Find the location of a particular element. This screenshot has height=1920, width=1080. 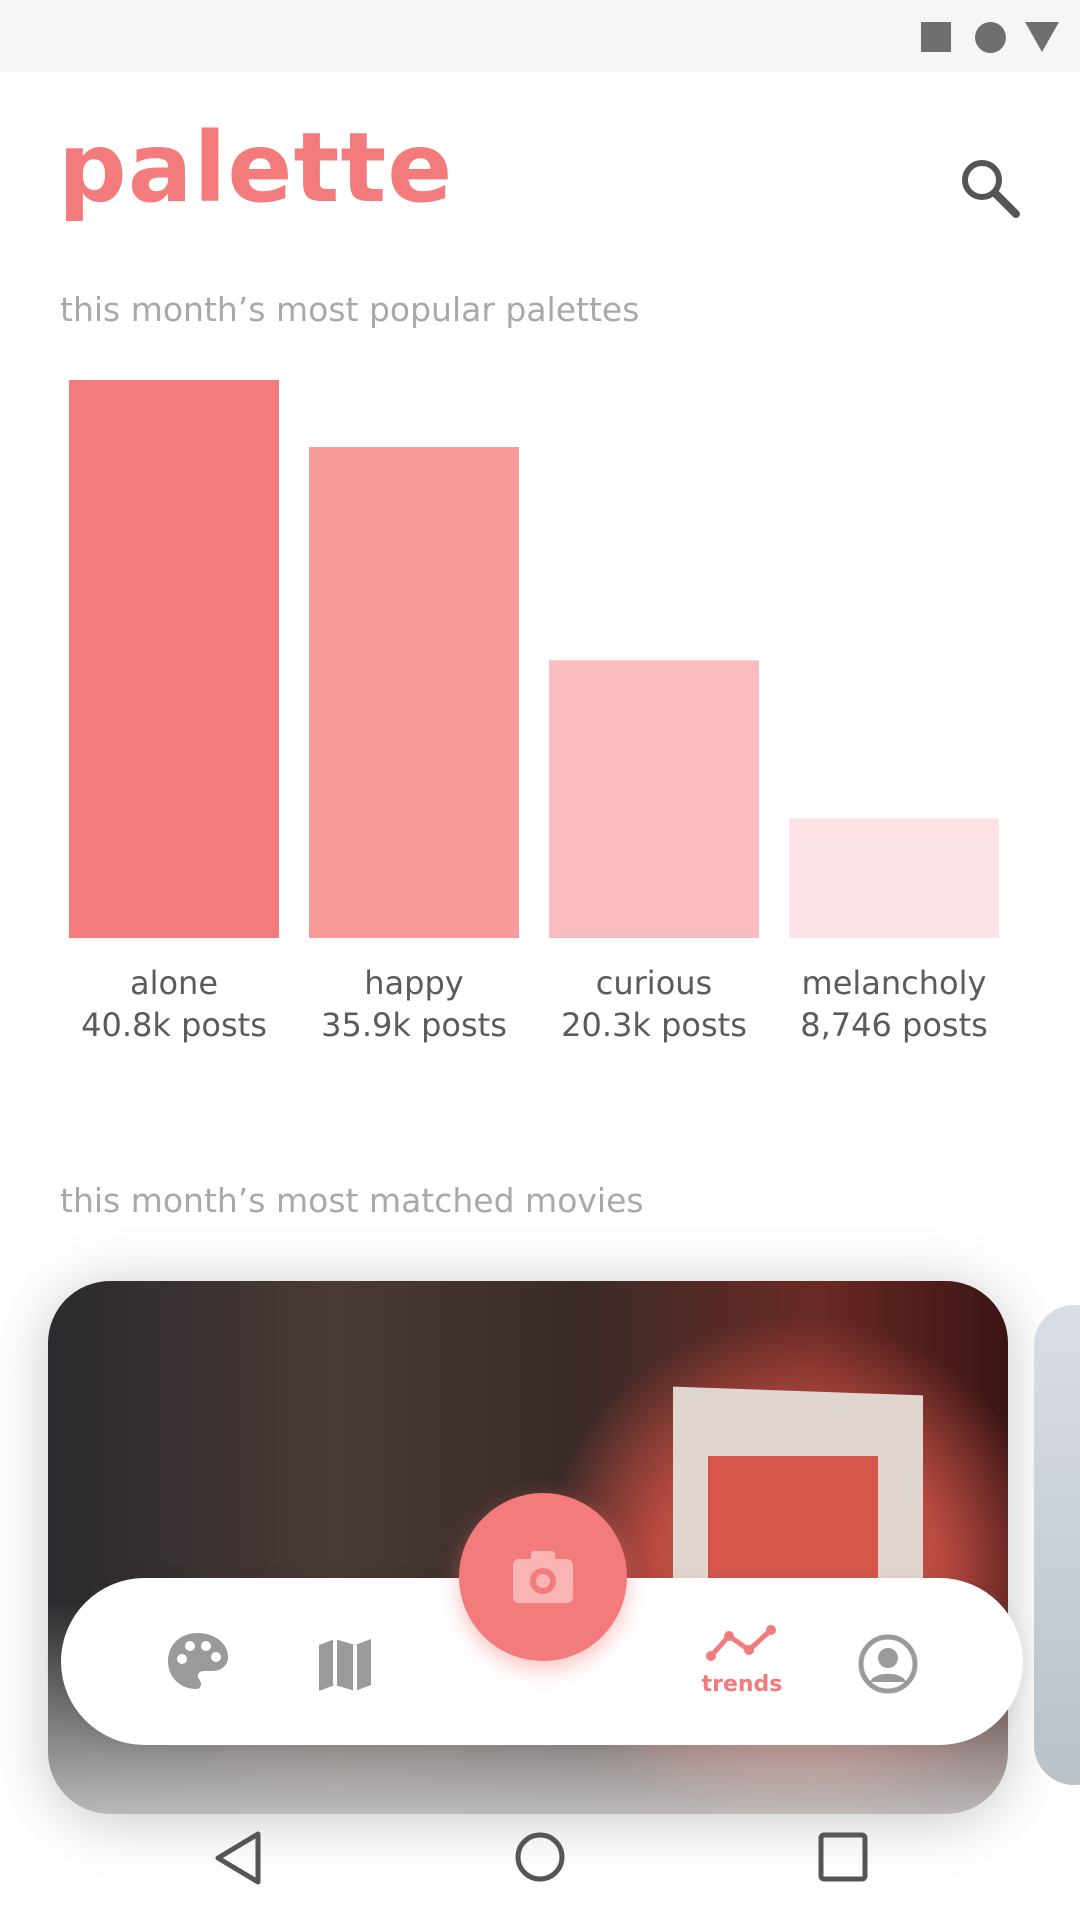

bar-value-label: 35.9k posts is located at coordinates (414, 1025).